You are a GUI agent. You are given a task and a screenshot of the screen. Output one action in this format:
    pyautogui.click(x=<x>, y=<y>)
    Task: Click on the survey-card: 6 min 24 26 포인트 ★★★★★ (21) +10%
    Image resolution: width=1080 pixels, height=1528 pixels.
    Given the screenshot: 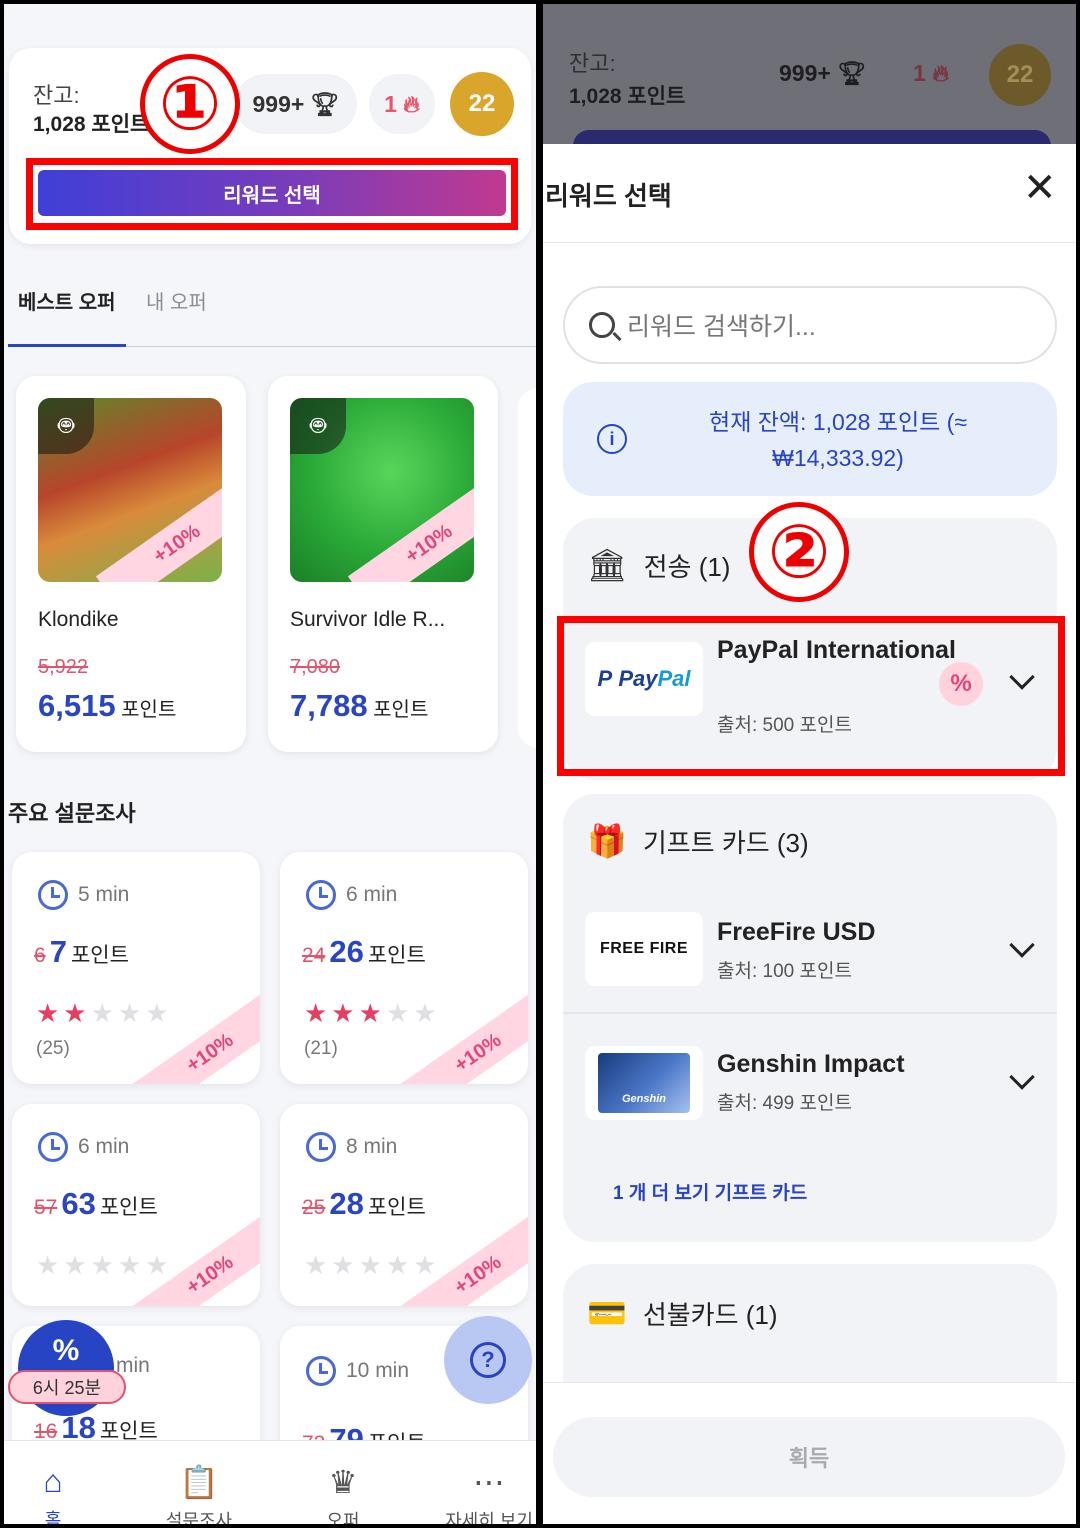 What is the action you would take?
    pyautogui.click(x=404, y=968)
    